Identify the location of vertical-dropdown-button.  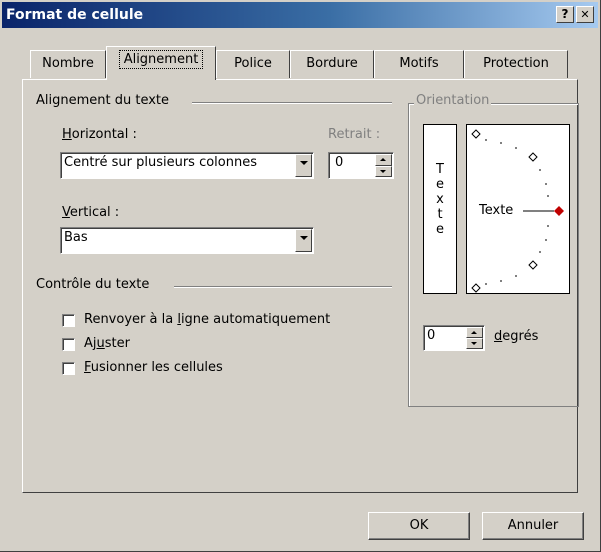
(303, 240).